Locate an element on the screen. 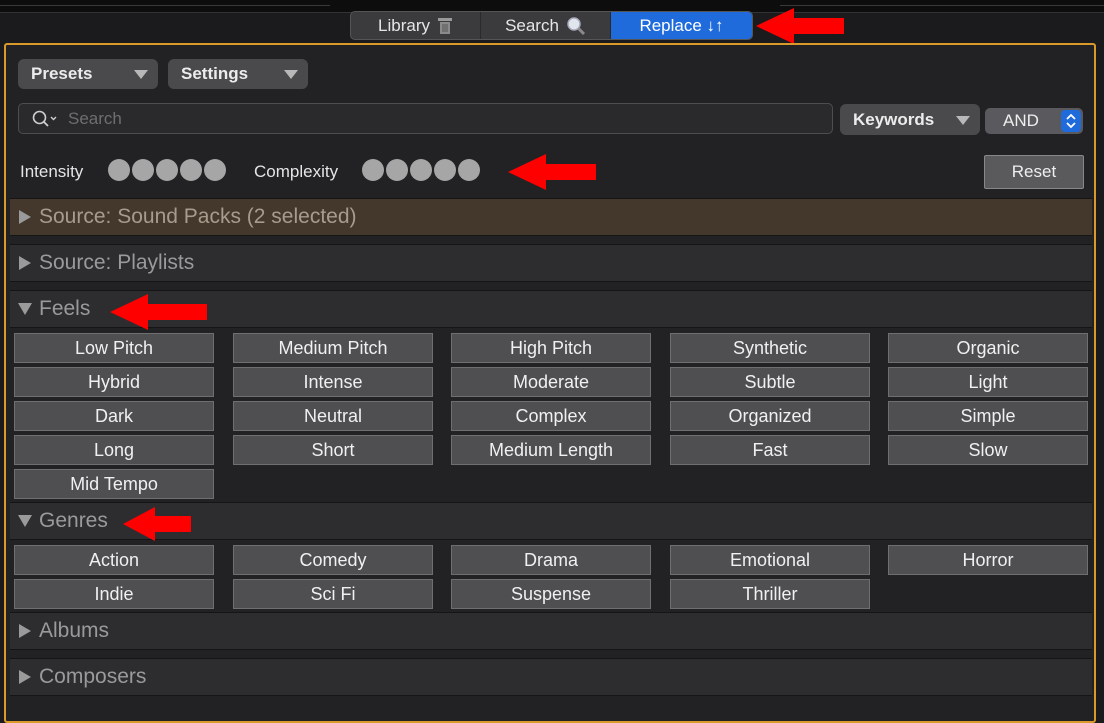 The image size is (1104, 723). feel-tag-button: Dark is located at coordinates (114, 416).